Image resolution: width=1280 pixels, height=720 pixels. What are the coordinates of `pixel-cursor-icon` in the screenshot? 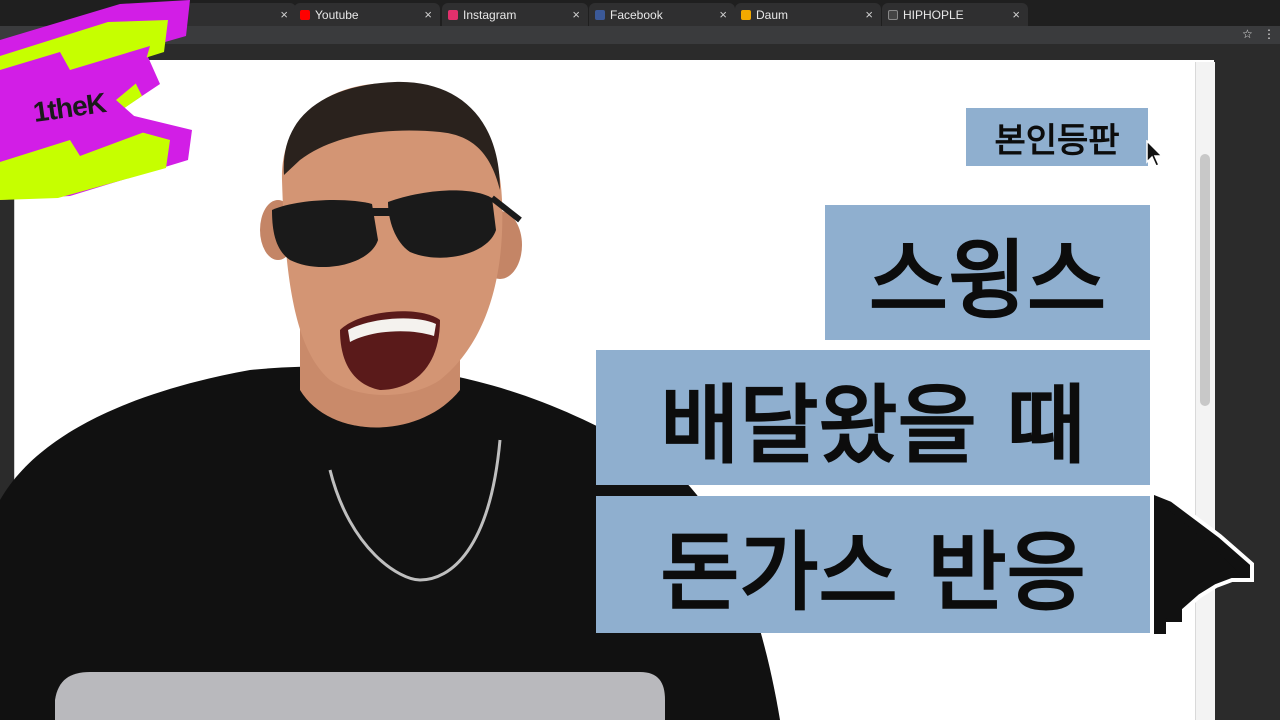 It's located at (1202, 563).